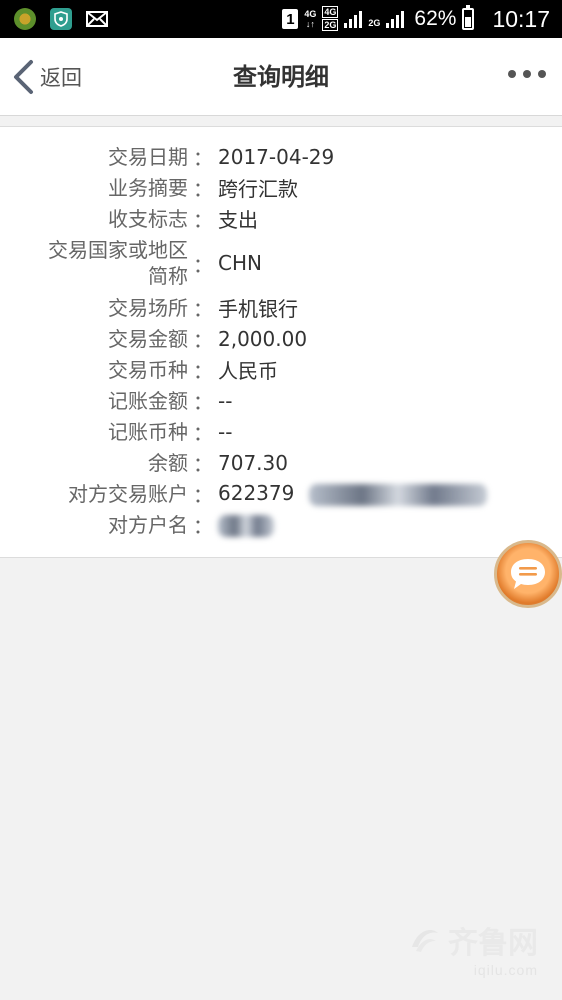 This screenshot has height=1000, width=562. What do you see at coordinates (168, 276) in the screenshot?
I see `detail-label-line2: 简称` at bounding box center [168, 276].